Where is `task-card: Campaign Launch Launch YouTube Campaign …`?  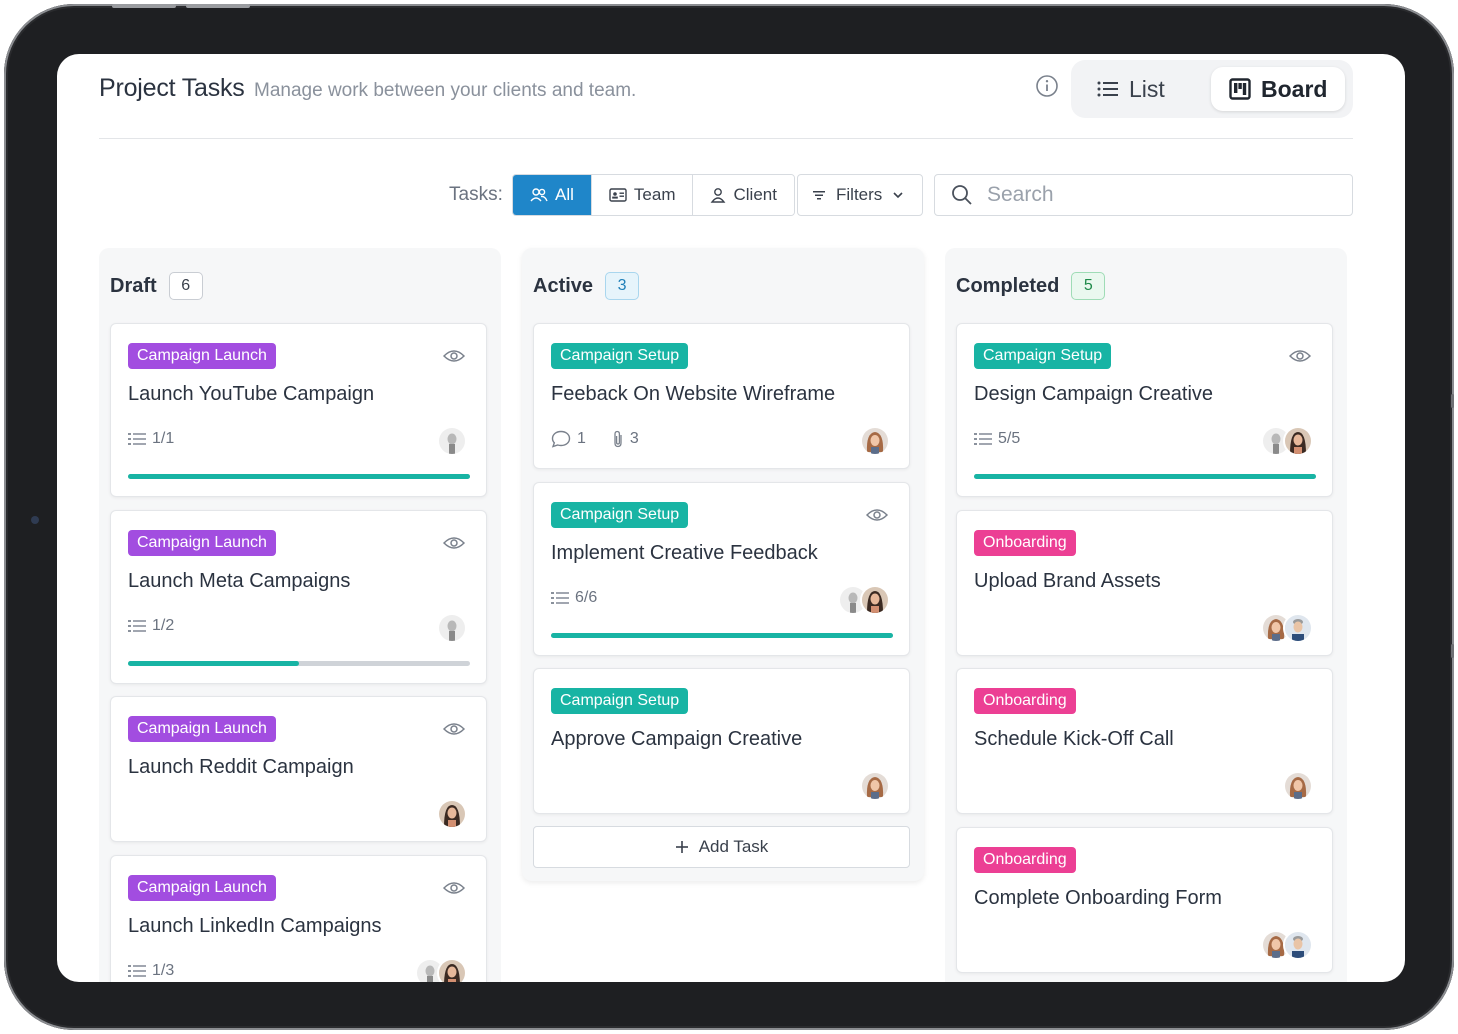 task-card: Campaign Launch Launch YouTube Campaign … is located at coordinates (298, 410).